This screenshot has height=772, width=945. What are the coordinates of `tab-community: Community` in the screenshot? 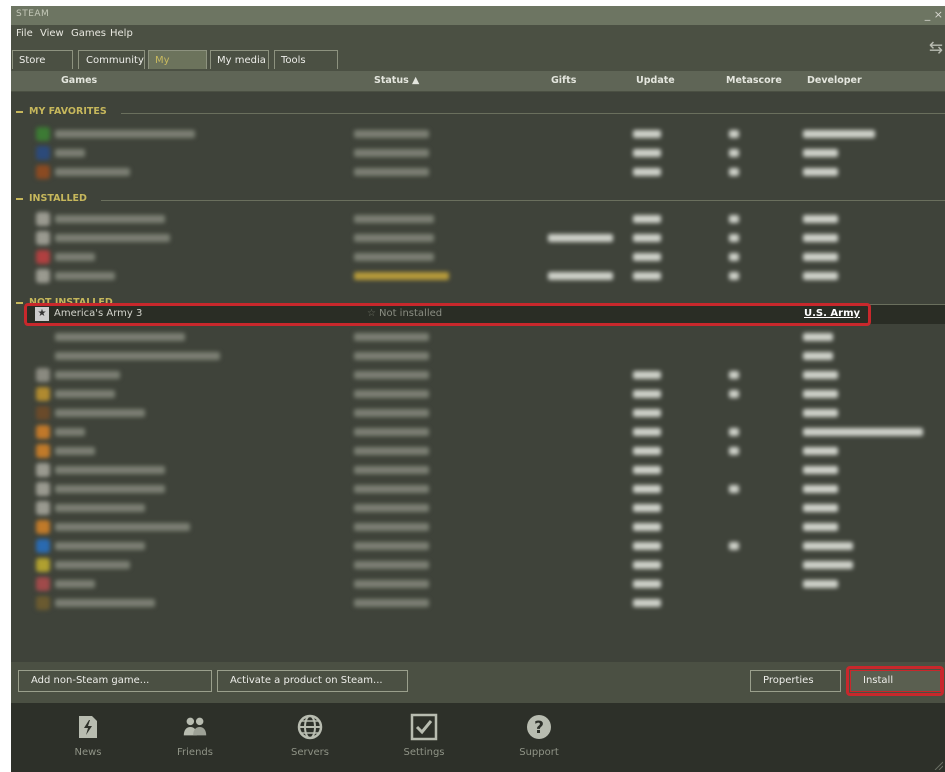 It's located at (111, 59).